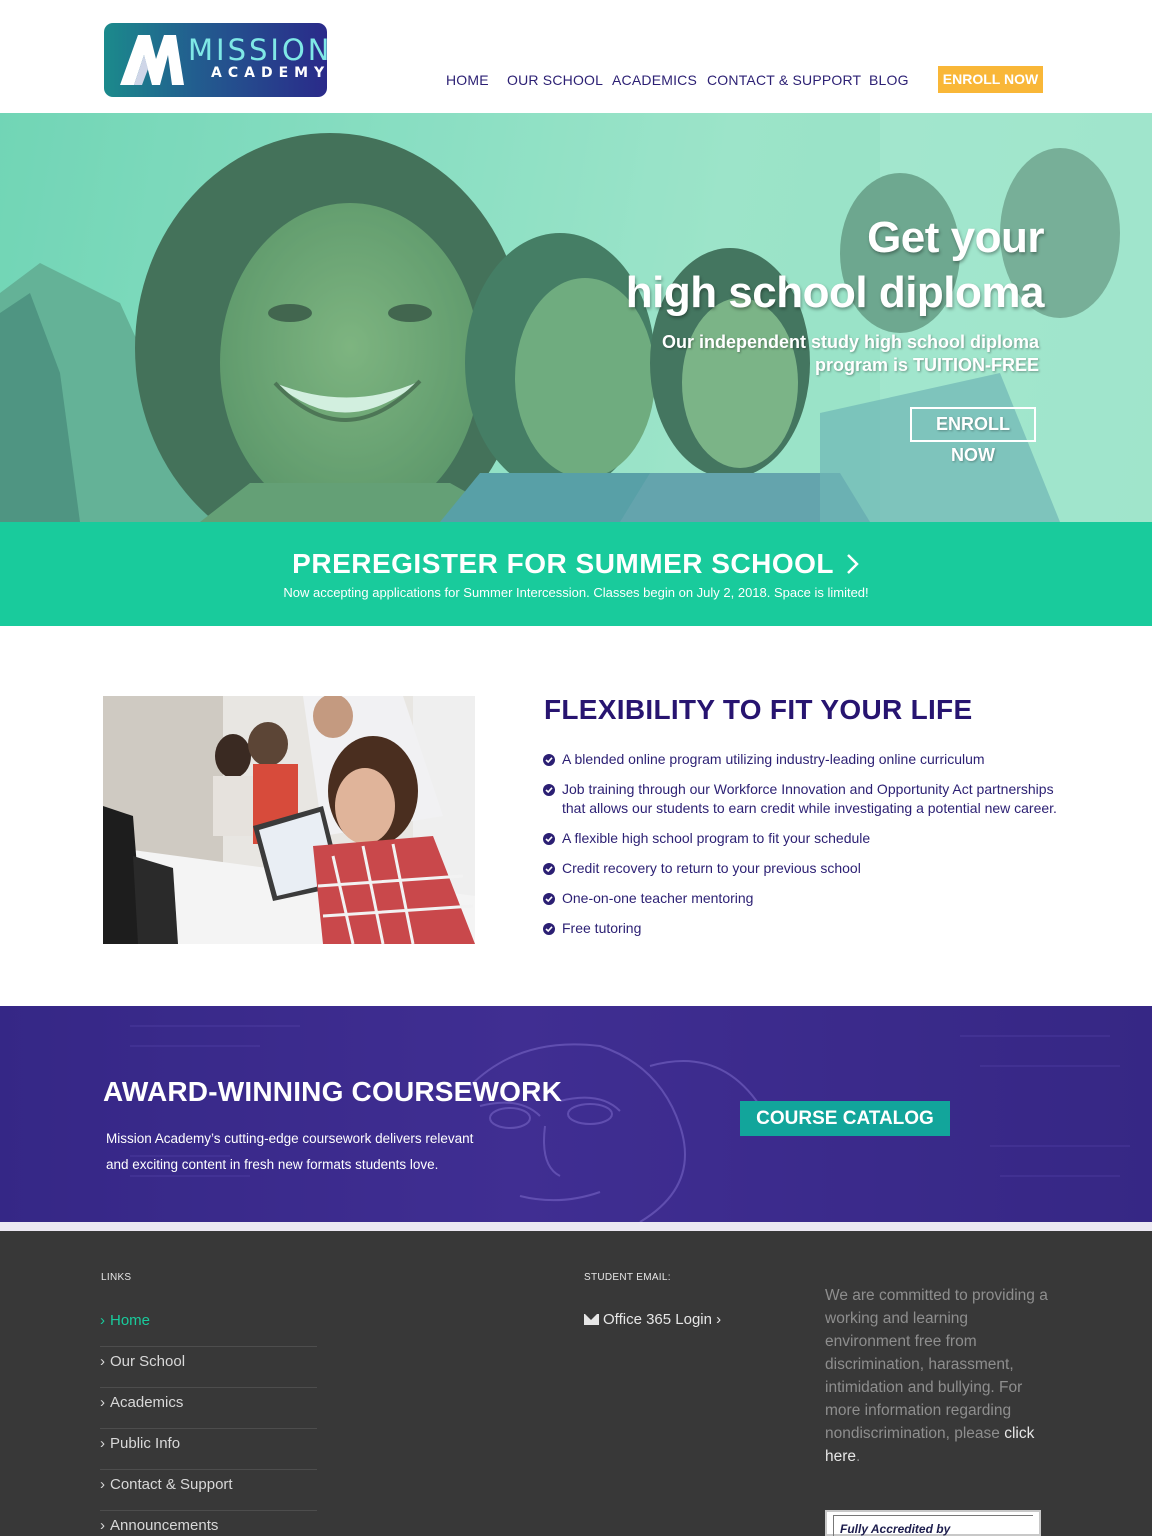 The image size is (1152, 1536). Describe the element at coordinates (208, 1326) in the screenshot. I see `footer-link-home: › Home` at that location.